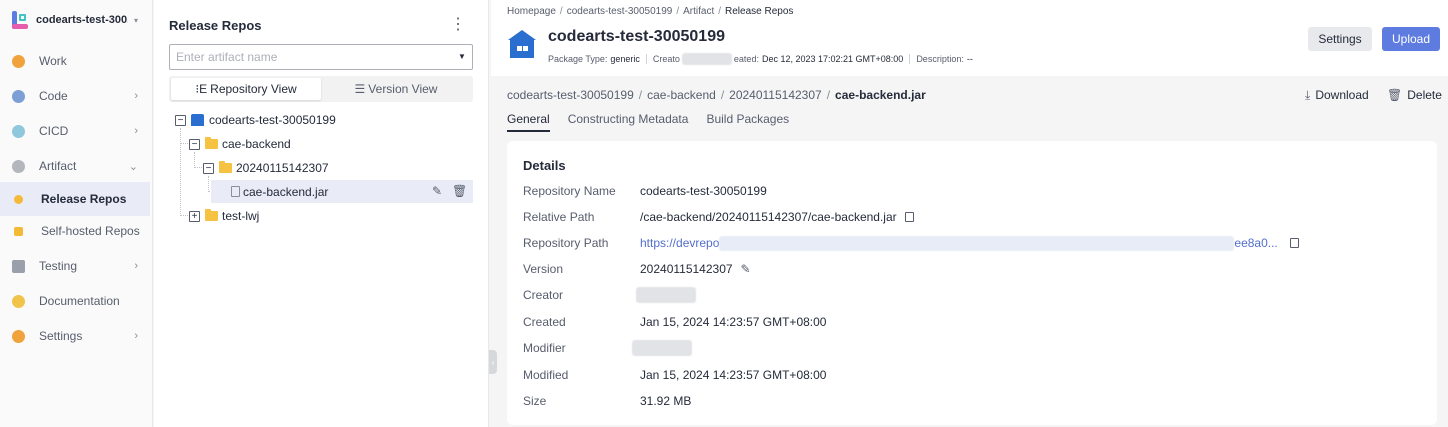 Image resolution: width=1448 pixels, height=427 pixels. I want to click on detail-row-modified: Modified Jan 15, 2024 14:23:57 GMT+08:00, so click(675, 375).